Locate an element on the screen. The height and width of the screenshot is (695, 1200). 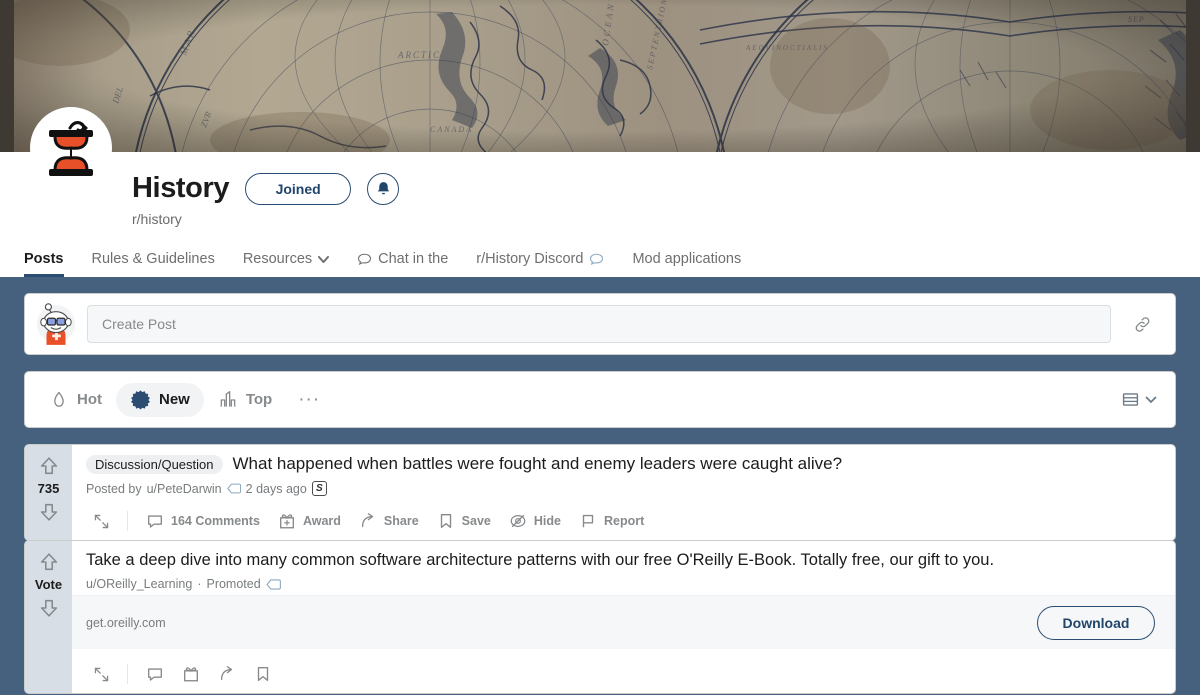
share-button is located at coordinates (227, 674).